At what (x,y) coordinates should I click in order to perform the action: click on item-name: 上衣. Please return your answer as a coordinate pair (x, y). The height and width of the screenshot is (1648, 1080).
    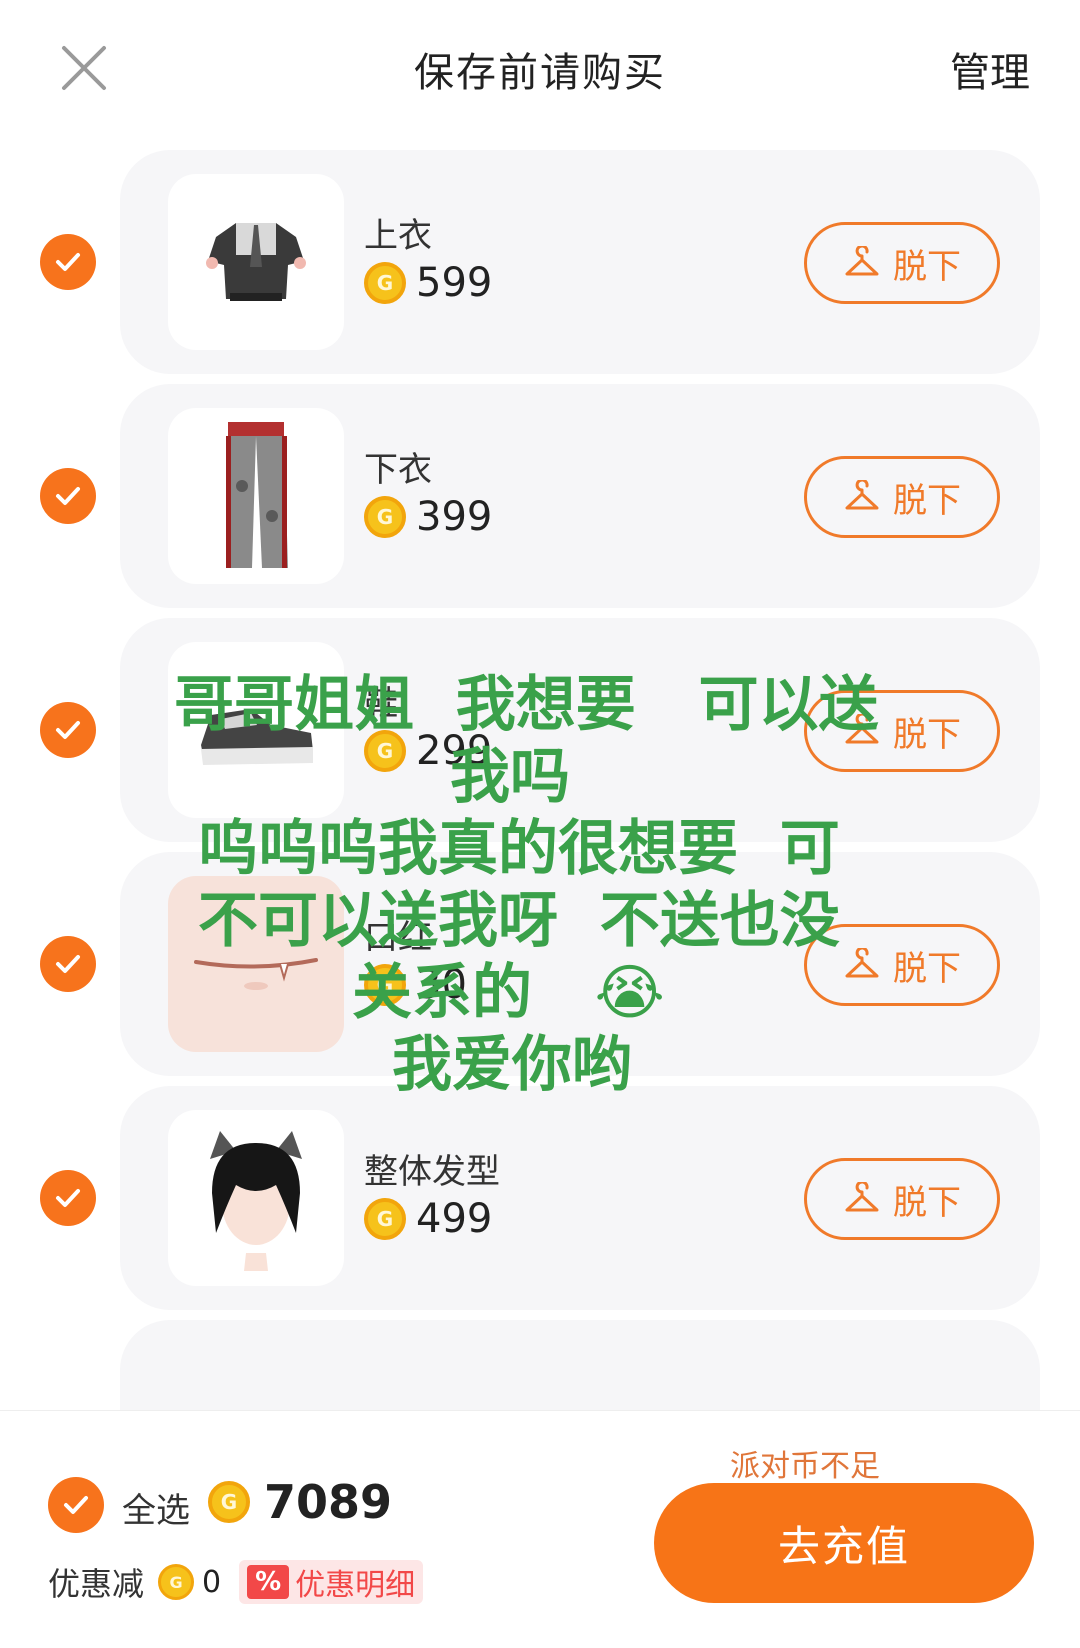
    Looking at the image, I should click on (398, 236).